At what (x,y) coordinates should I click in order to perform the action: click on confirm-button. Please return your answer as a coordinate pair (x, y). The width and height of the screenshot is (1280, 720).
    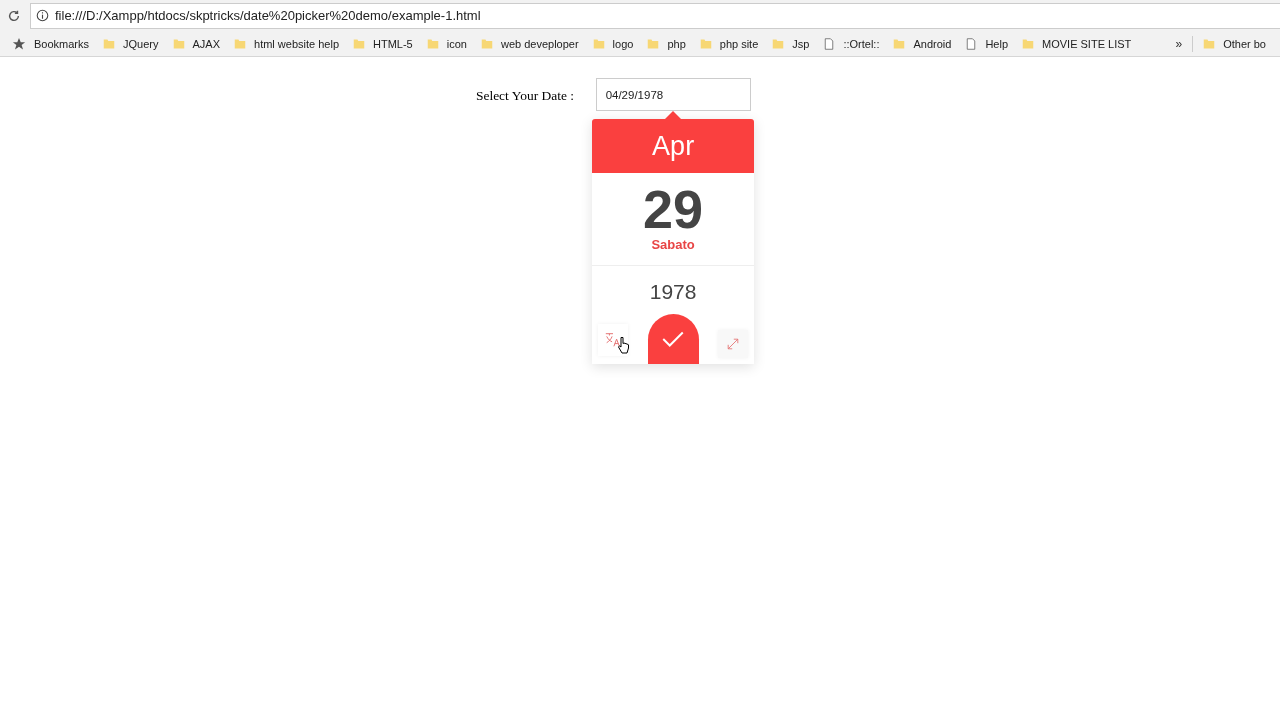
    Looking at the image, I should click on (673, 339).